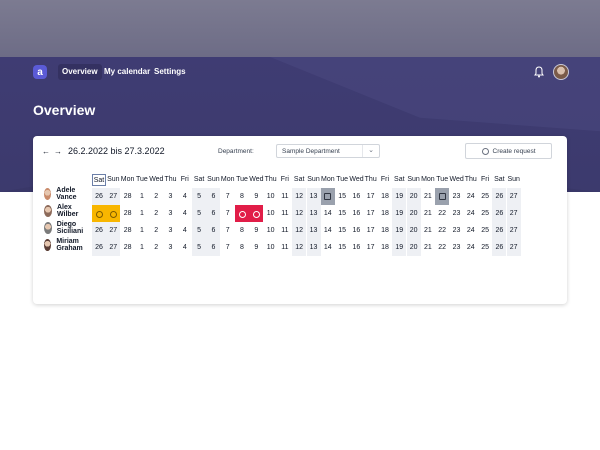  I want to click on calendar-day-cell: 14, so click(328, 247).